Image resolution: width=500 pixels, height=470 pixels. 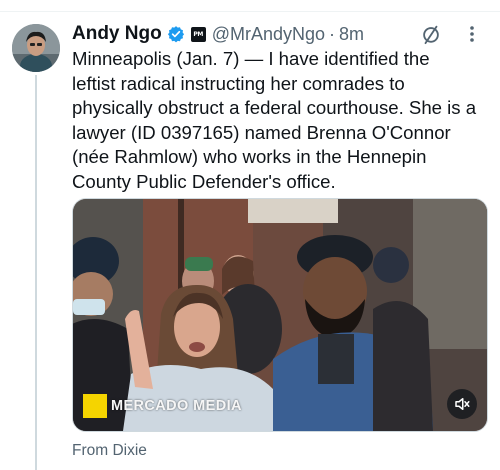 I want to click on thread-line, so click(x=36, y=272).